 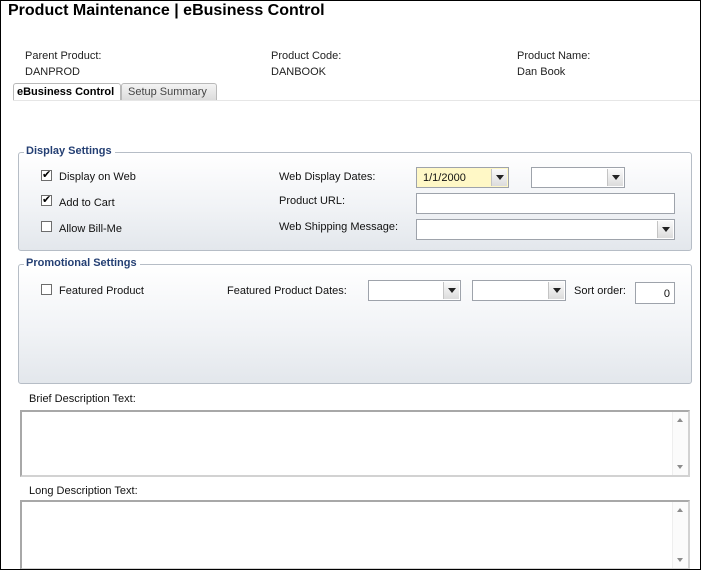 What do you see at coordinates (554, 56) in the screenshot?
I see `product-name-label: Product Name:` at bounding box center [554, 56].